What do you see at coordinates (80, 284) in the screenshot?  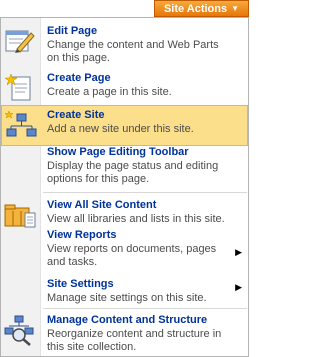 I see `menu-item-title: Site Settings` at bounding box center [80, 284].